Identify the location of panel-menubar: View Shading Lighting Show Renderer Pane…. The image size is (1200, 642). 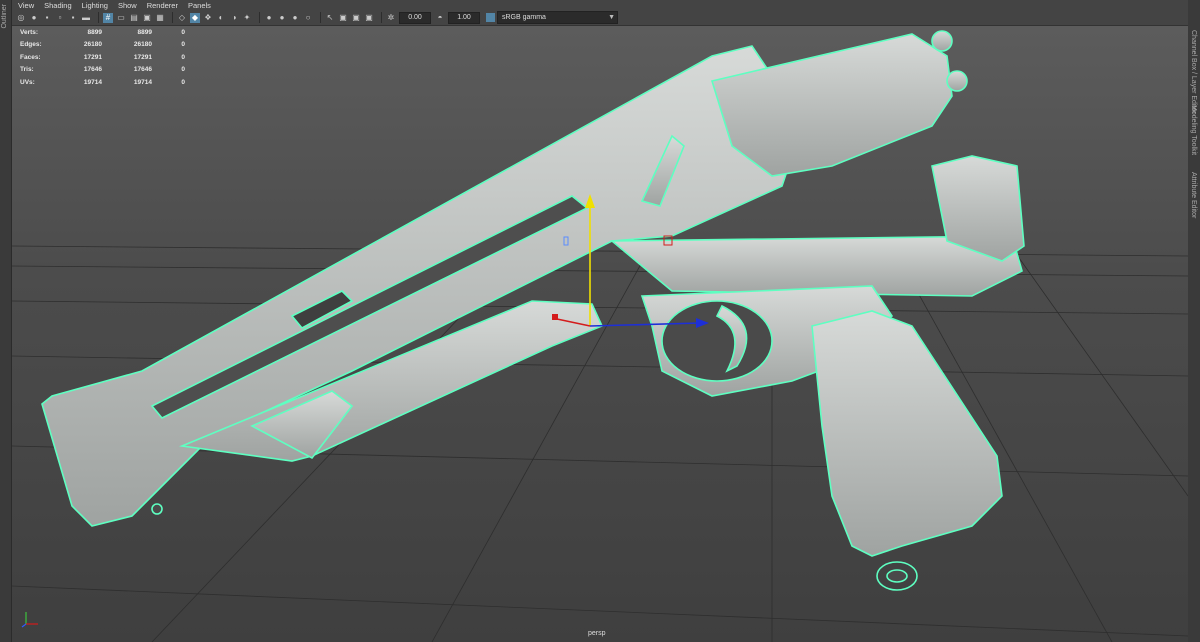
(600, 5).